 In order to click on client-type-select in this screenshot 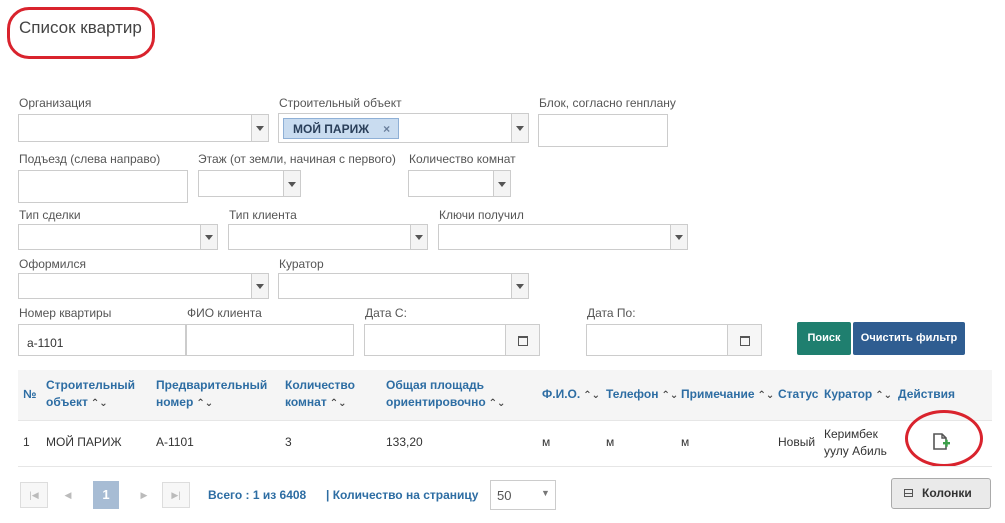, I will do `click(328, 237)`.